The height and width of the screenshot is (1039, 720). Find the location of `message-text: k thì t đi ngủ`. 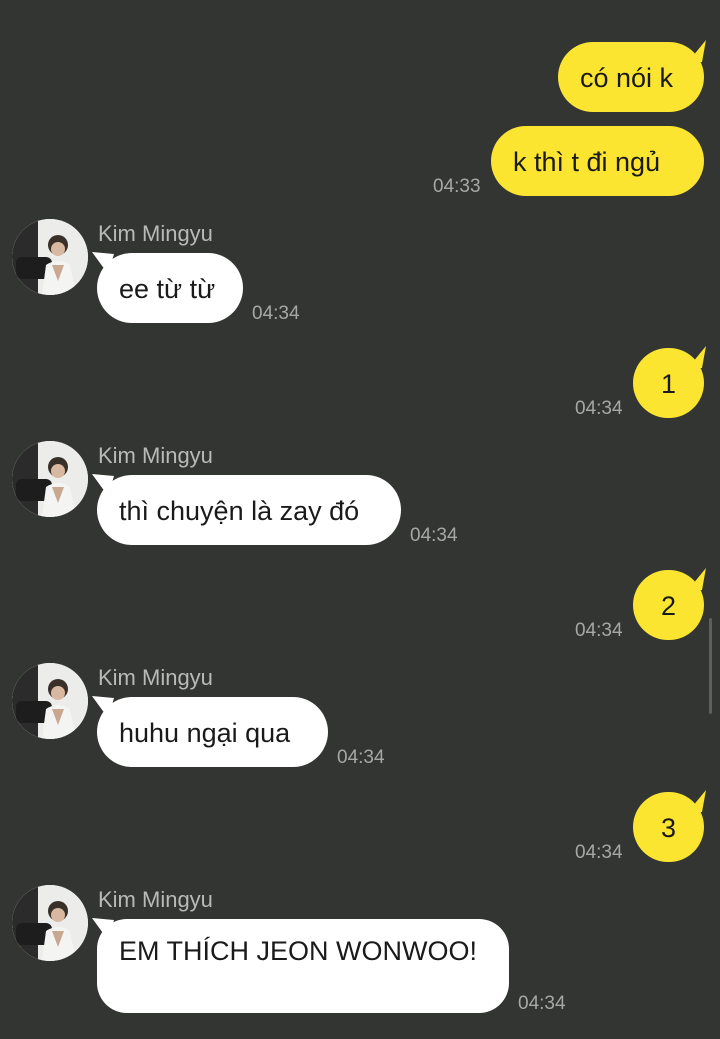

message-text: k thì t đi ngủ is located at coordinates (587, 162).